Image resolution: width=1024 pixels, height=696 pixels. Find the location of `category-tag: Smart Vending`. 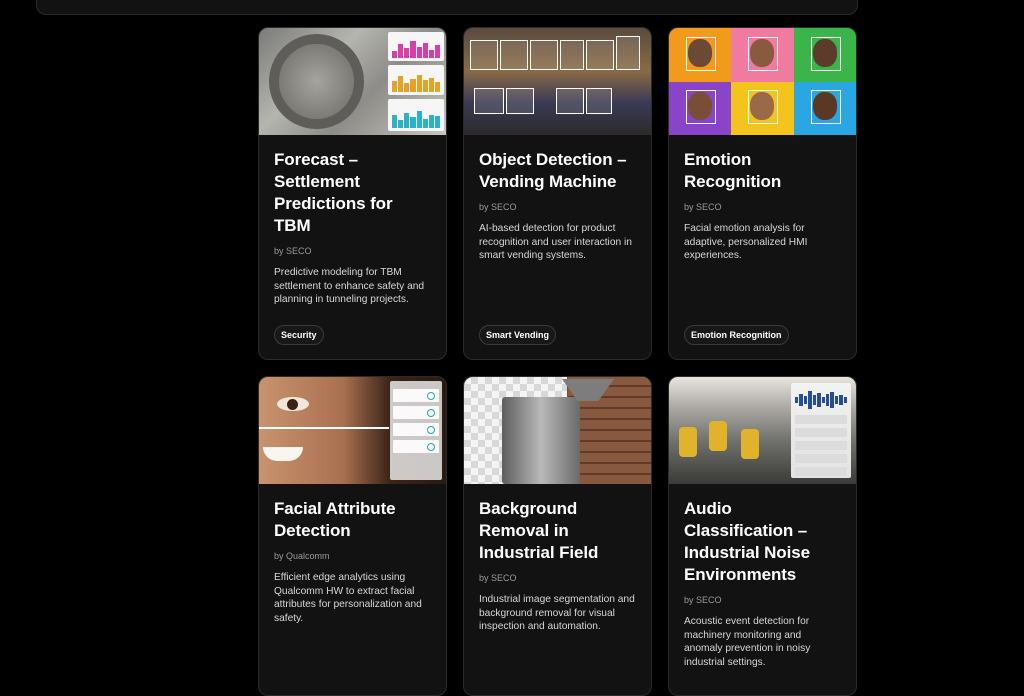

category-tag: Smart Vending is located at coordinates (518, 335).